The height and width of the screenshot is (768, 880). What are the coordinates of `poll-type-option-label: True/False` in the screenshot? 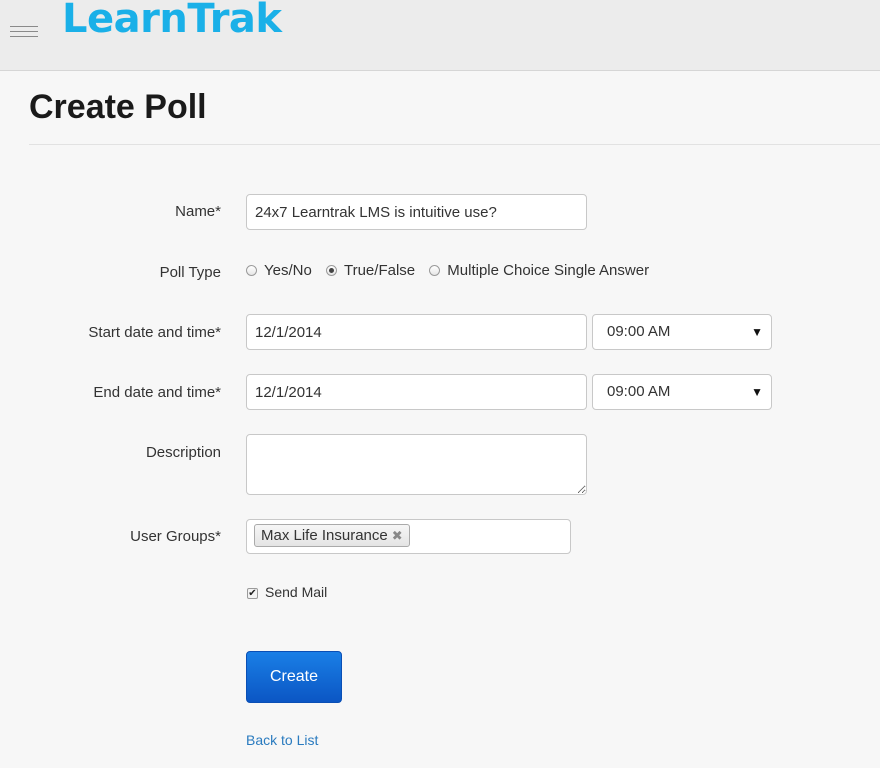 It's located at (379, 270).